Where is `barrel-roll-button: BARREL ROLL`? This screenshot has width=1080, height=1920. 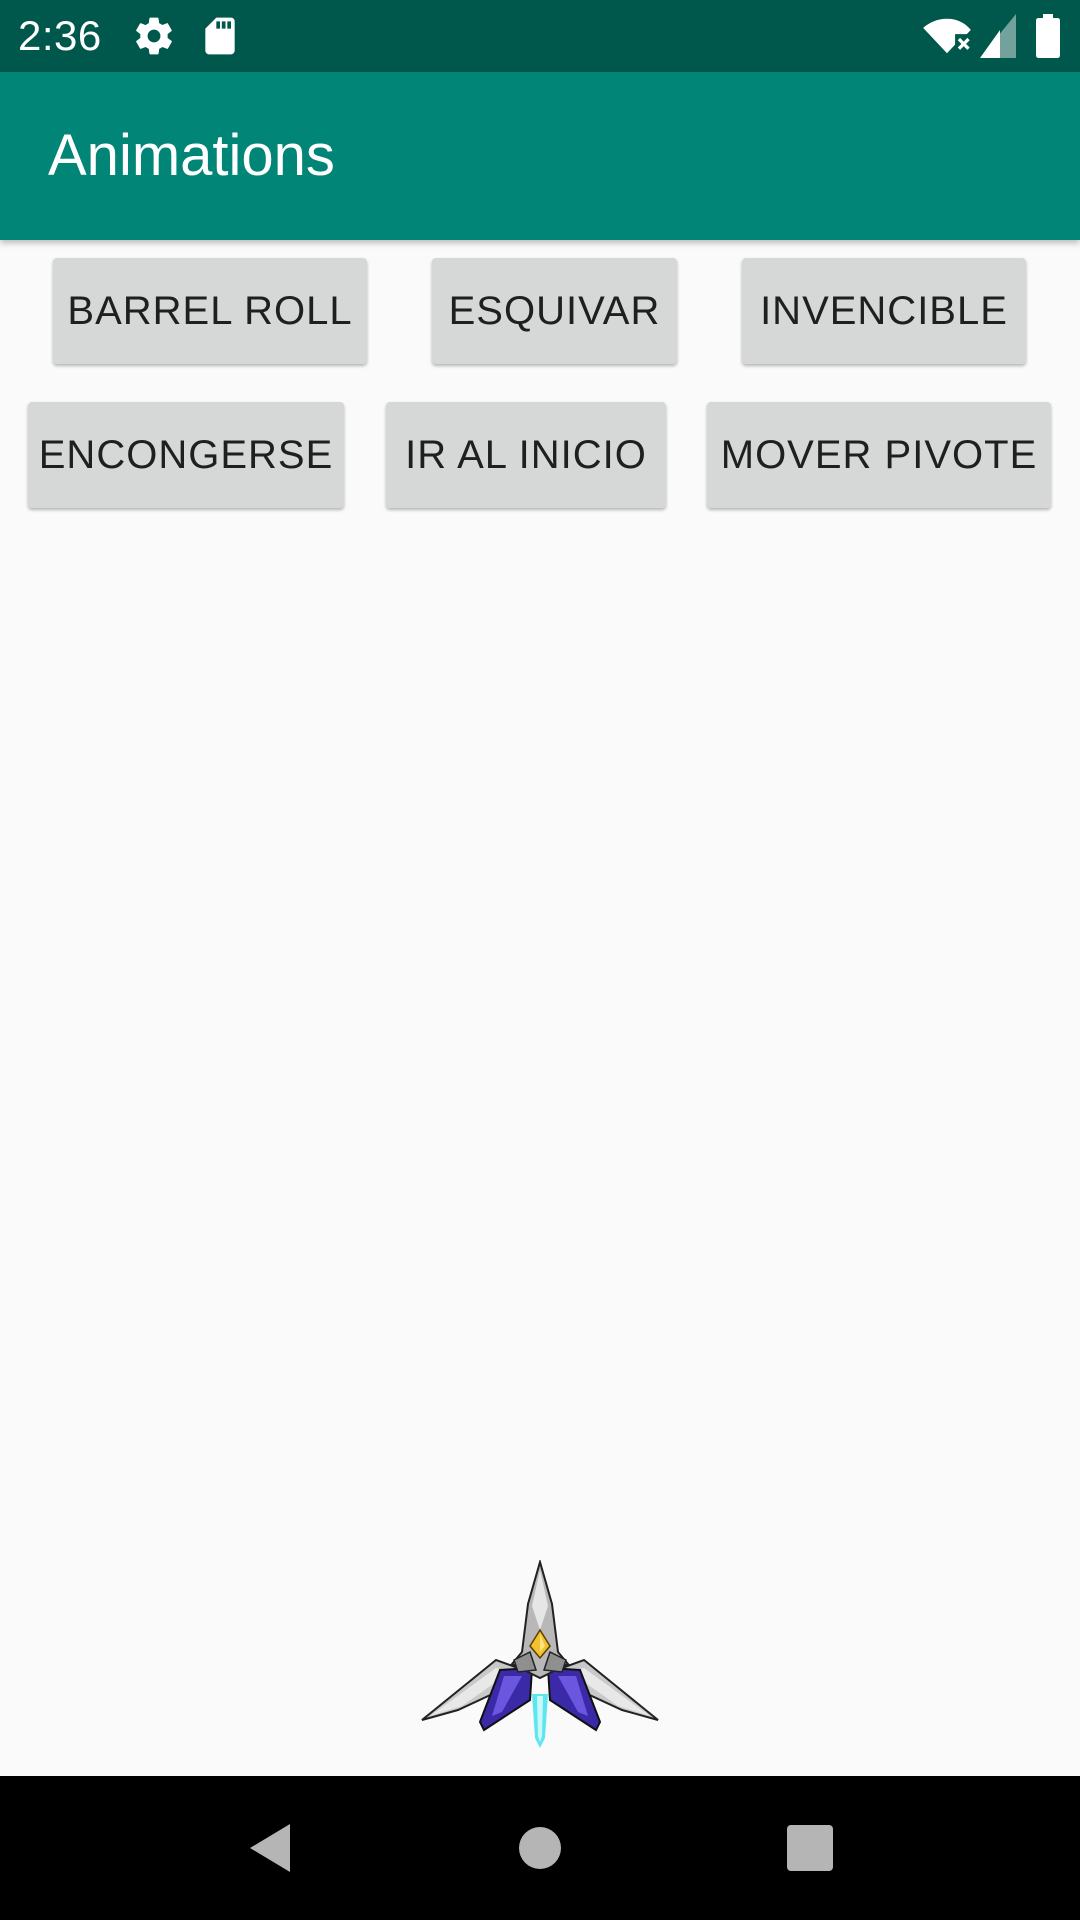
barrel-roll-button: BARREL ROLL is located at coordinates (210, 311).